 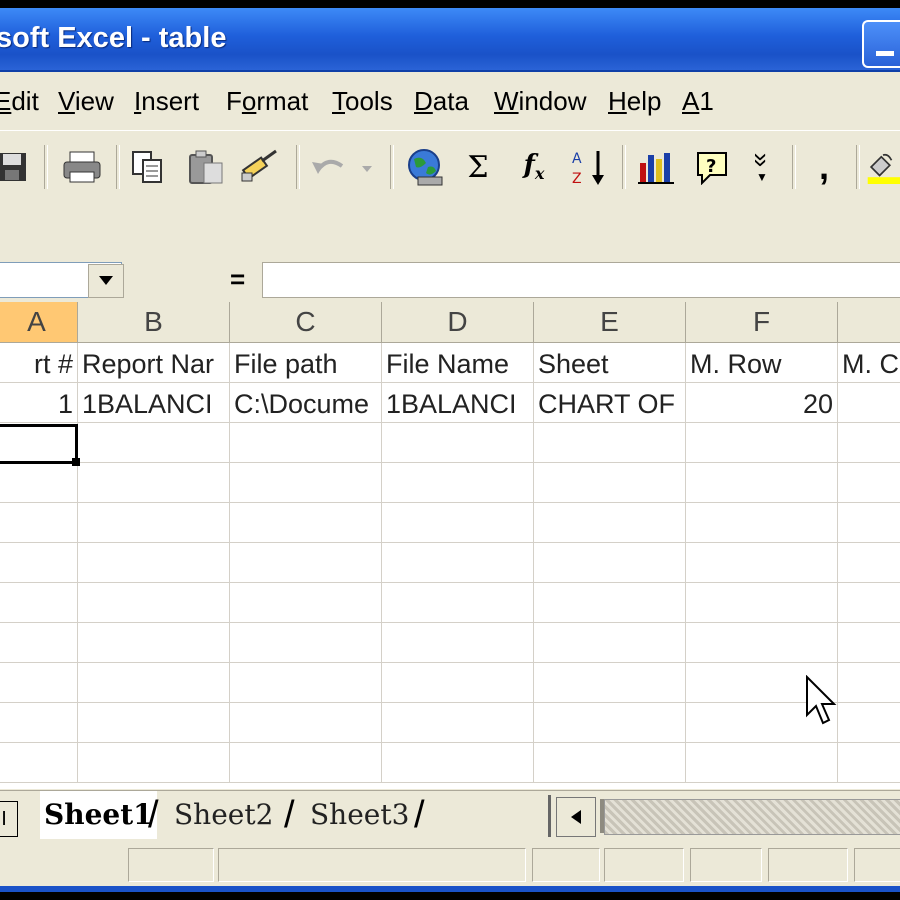 I want to click on menu-tools: Tools, so click(x=362, y=101).